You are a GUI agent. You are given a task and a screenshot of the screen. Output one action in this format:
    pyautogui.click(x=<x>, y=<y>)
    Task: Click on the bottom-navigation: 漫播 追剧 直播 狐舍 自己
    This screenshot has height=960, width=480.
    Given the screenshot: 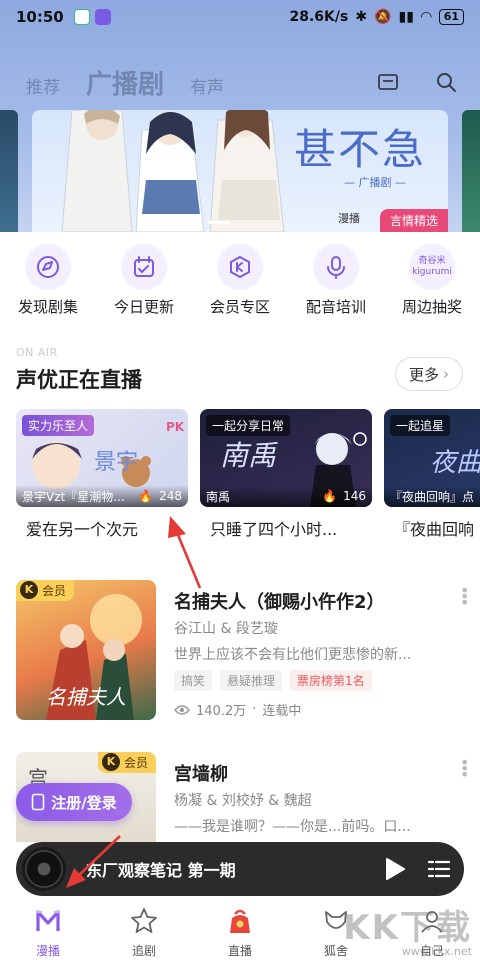 What is the action you would take?
    pyautogui.click(x=240, y=930)
    